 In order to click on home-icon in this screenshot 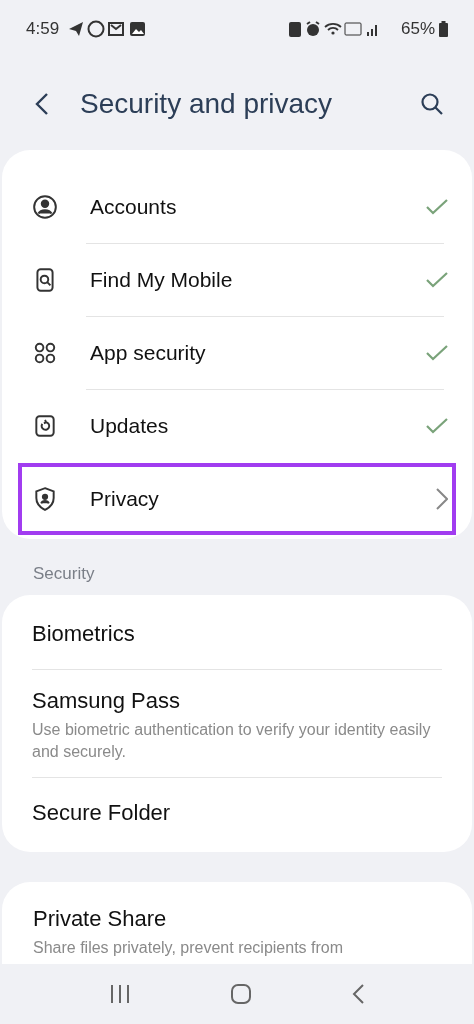, I will do `click(241, 993)`.